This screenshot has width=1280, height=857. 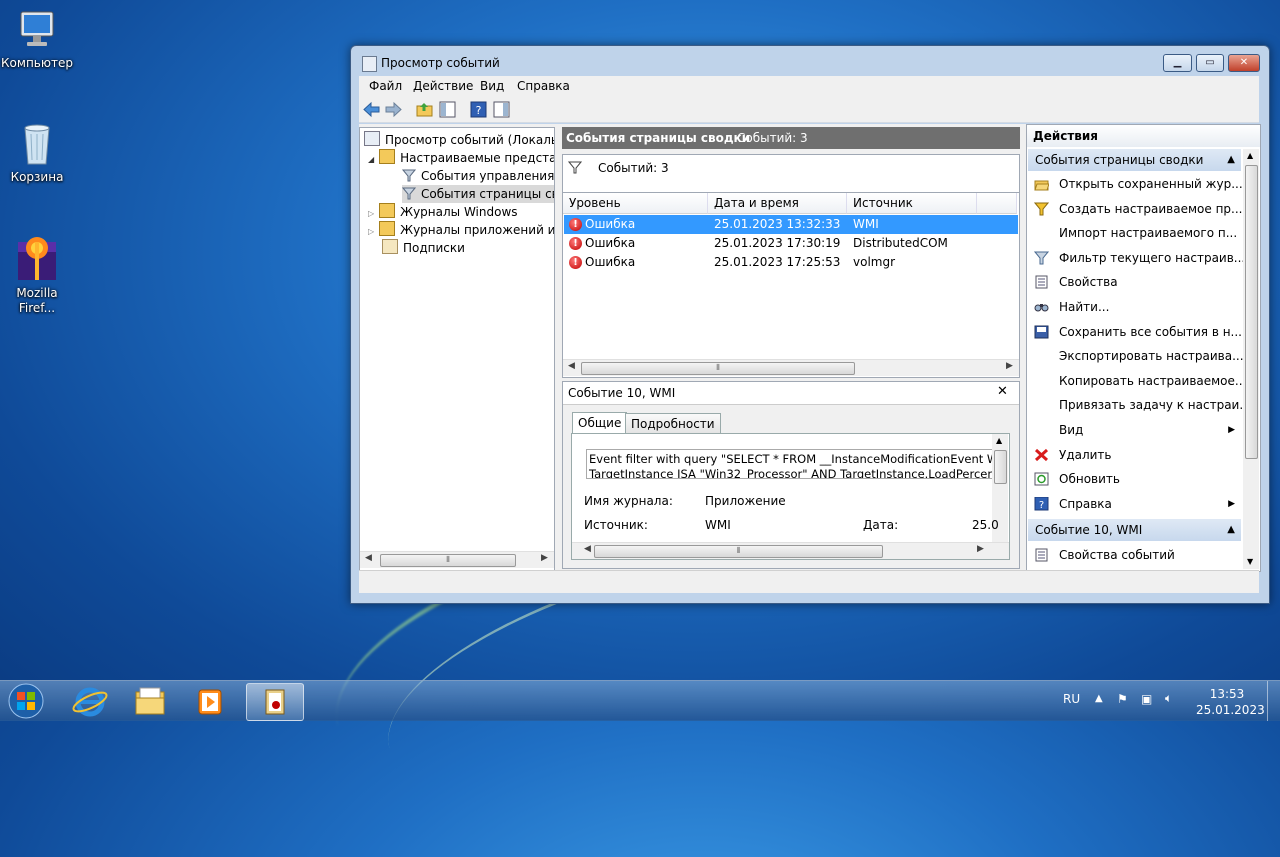 I want to click on action-item: Удалить, so click(x=1134, y=455).